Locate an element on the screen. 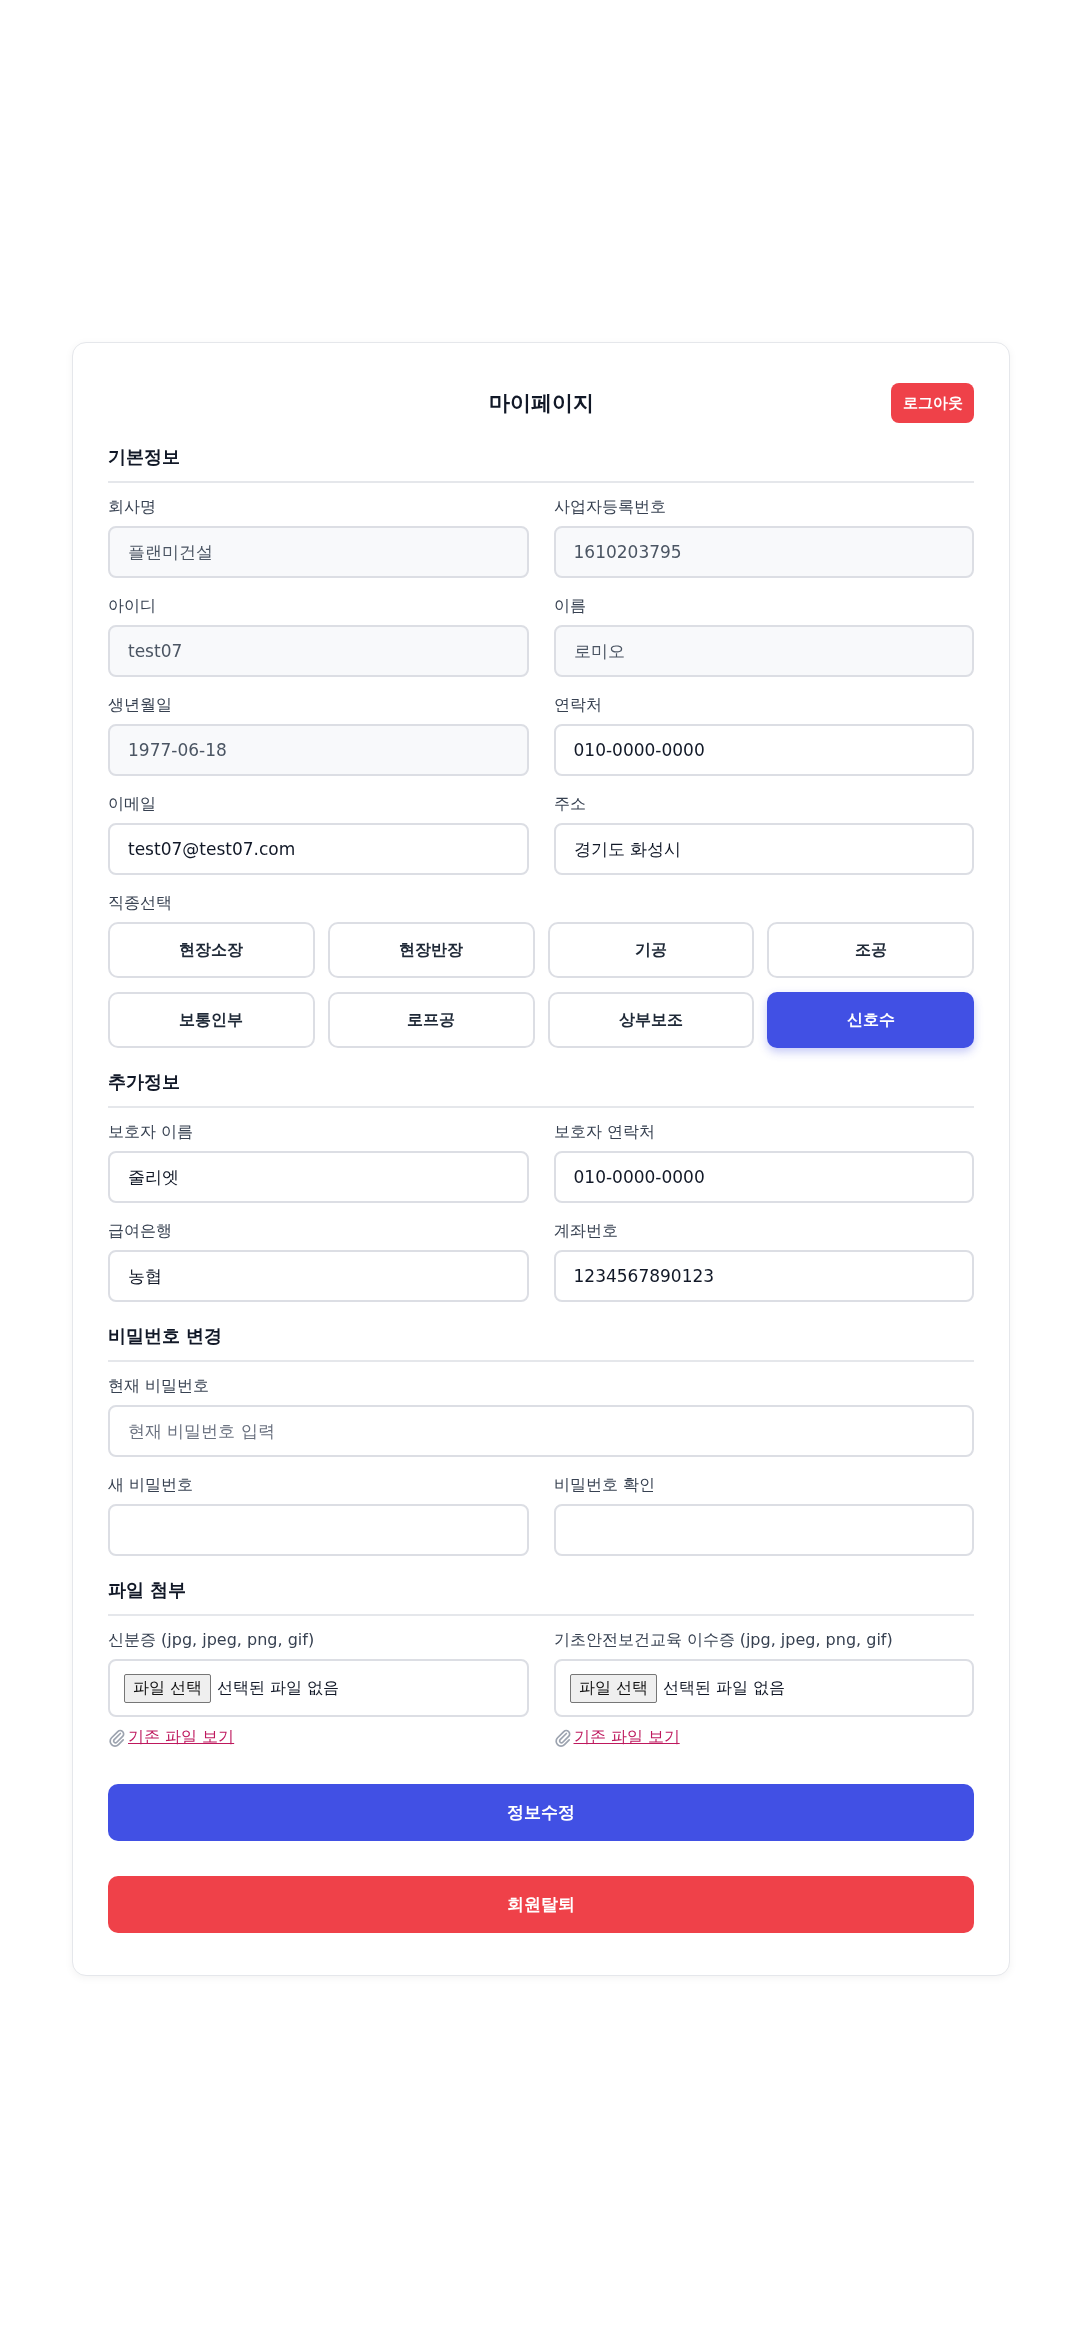 The height and width of the screenshot is (2340, 1080). field-label: 기초안전보건교육 이수증 (jpg, jpeg, png, gif) is located at coordinates (723, 1640).